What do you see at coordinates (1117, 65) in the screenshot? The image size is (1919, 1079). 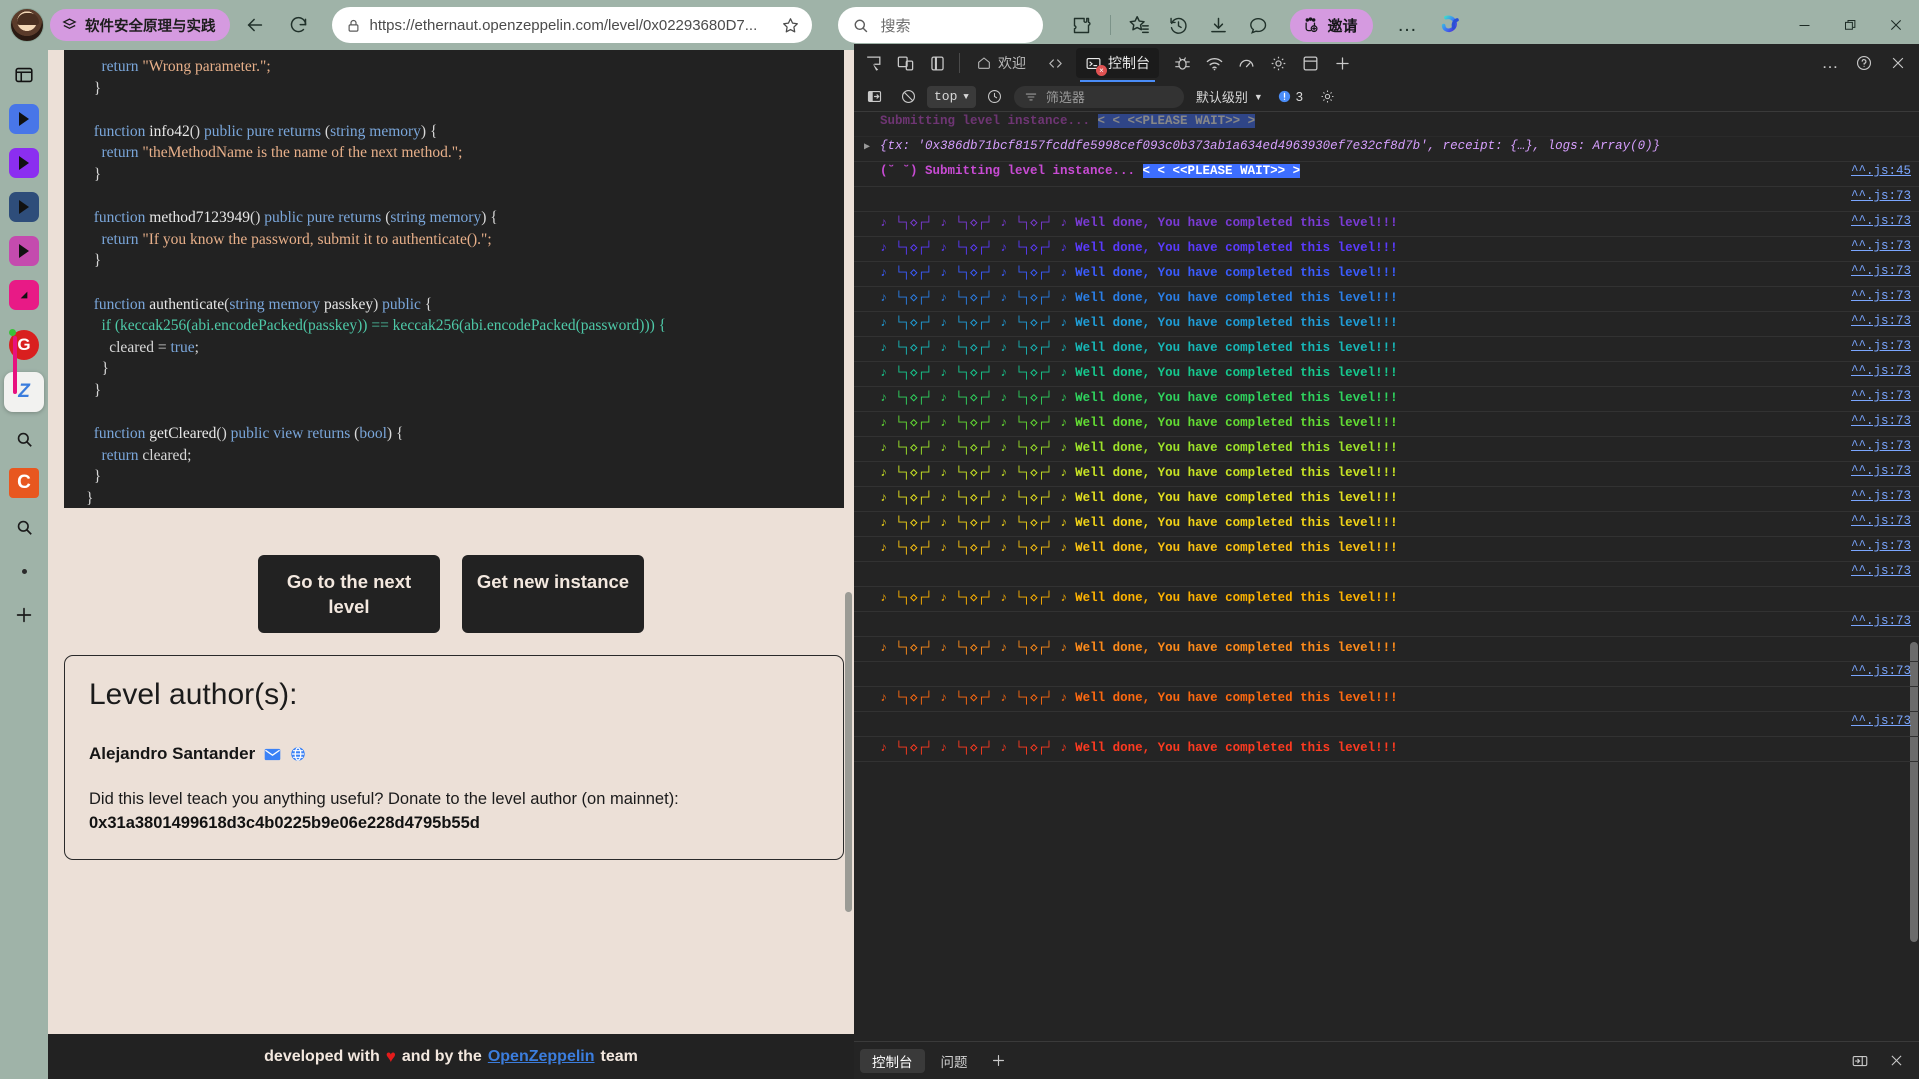 I see `tab-console: × 控制台` at bounding box center [1117, 65].